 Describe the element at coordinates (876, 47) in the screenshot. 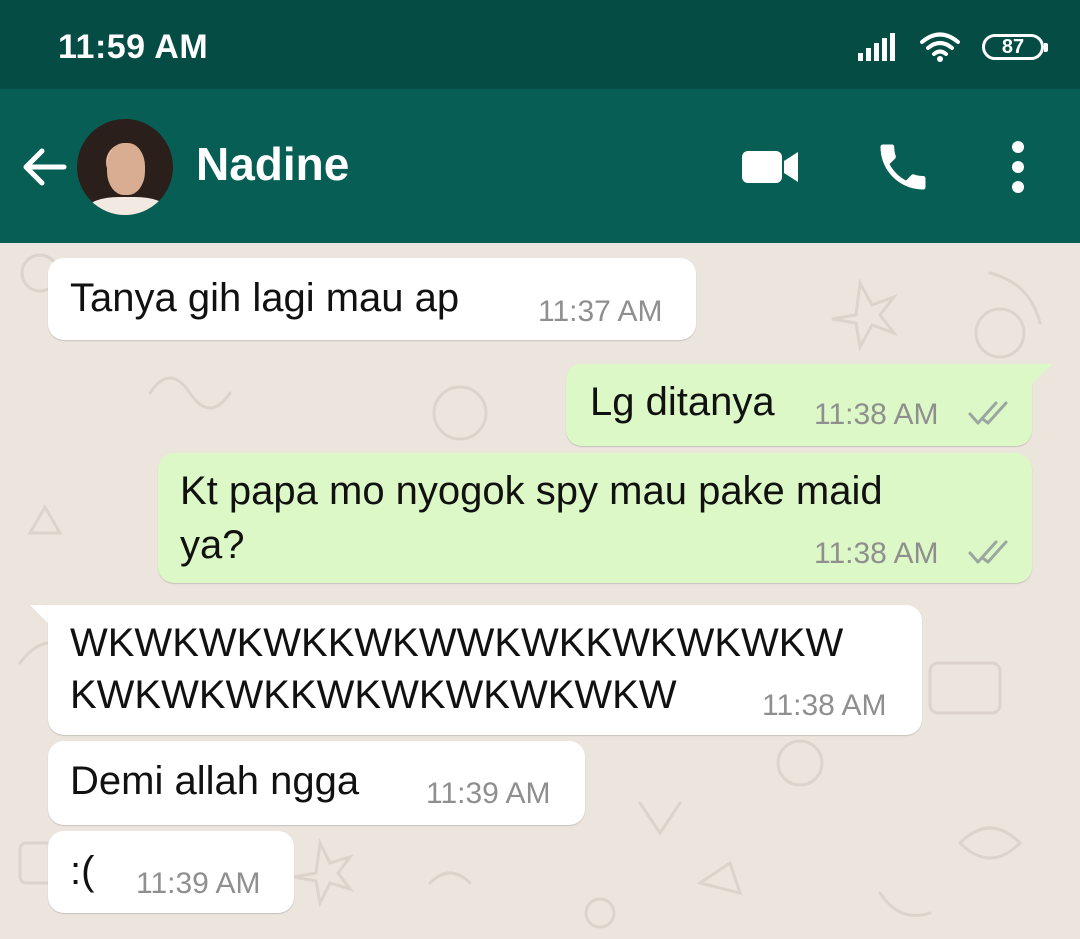

I see `signal-icon` at that location.